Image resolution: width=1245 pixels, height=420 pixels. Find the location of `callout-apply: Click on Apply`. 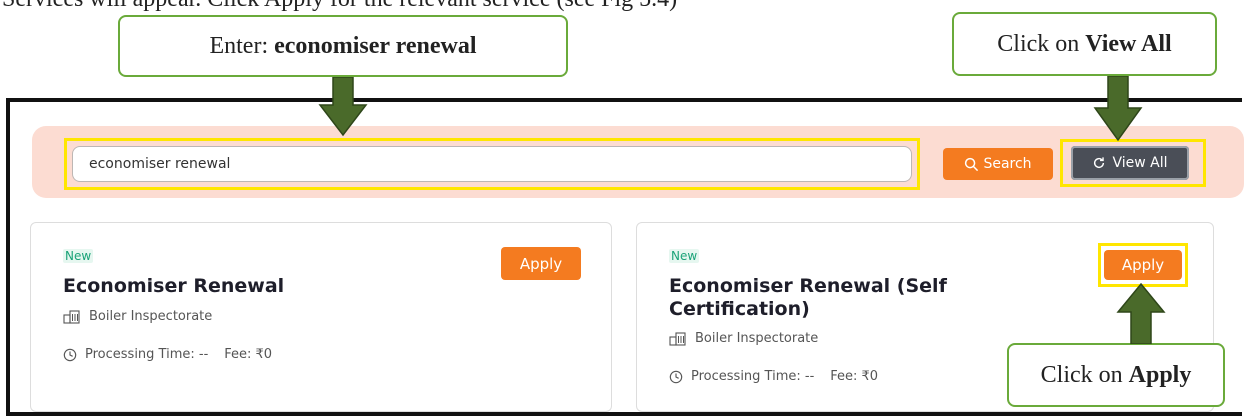

callout-apply: Click on Apply is located at coordinates (1116, 375).